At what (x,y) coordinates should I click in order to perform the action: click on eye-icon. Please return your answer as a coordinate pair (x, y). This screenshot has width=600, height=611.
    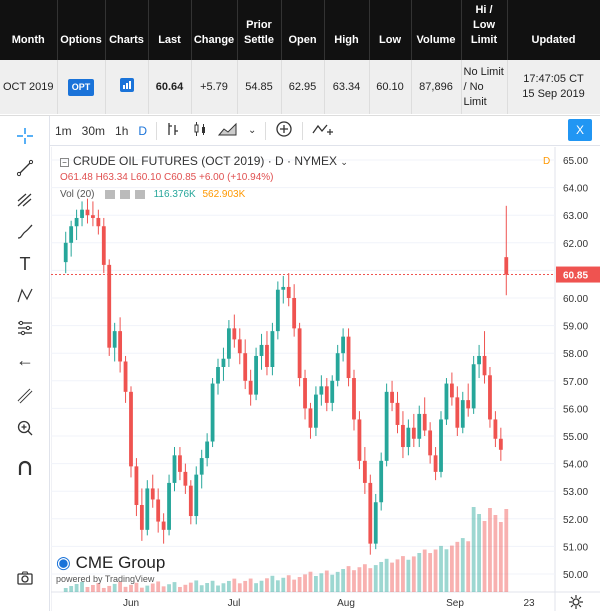
    Looking at the image, I should click on (110, 194).